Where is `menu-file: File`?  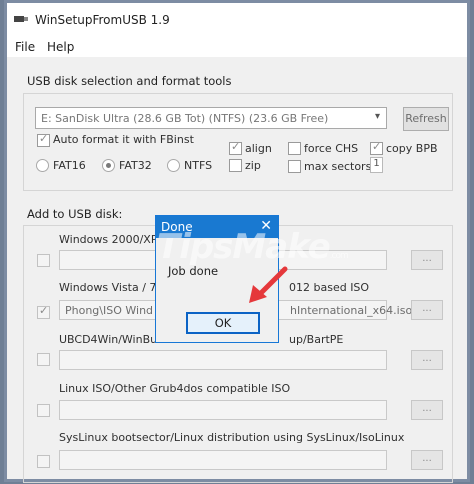 menu-file: File is located at coordinates (25, 47).